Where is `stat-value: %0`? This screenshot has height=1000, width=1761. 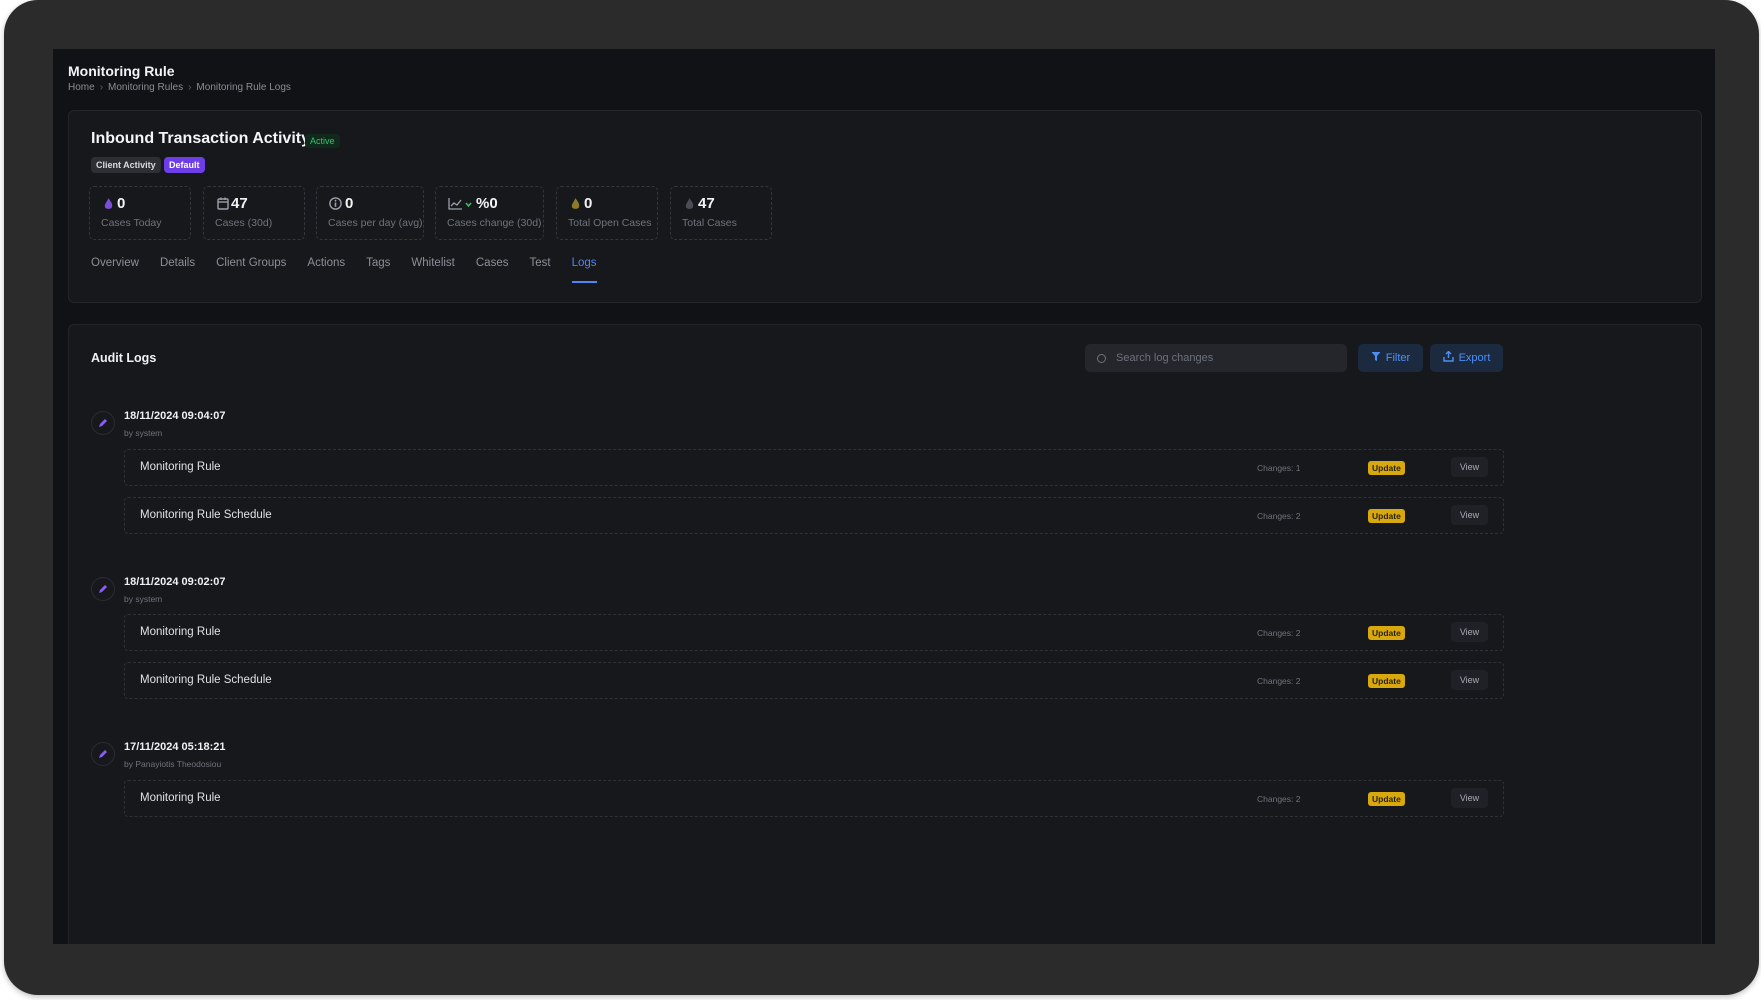 stat-value: %0 is located at coordinates (487, 203).